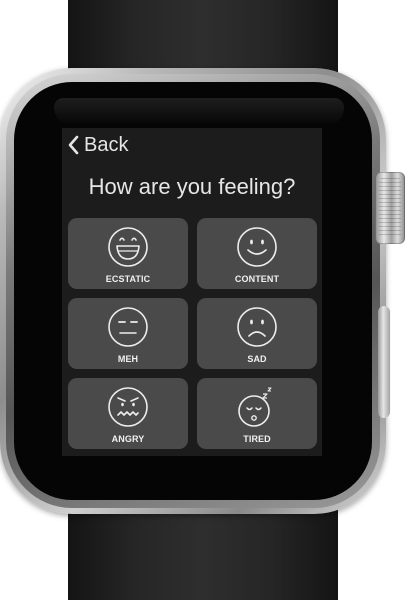 This screenshot has height=600, width=405. Describe the element at coordinates (128, 359) in the screenshot. I see `mood-label: MEH` at that location.